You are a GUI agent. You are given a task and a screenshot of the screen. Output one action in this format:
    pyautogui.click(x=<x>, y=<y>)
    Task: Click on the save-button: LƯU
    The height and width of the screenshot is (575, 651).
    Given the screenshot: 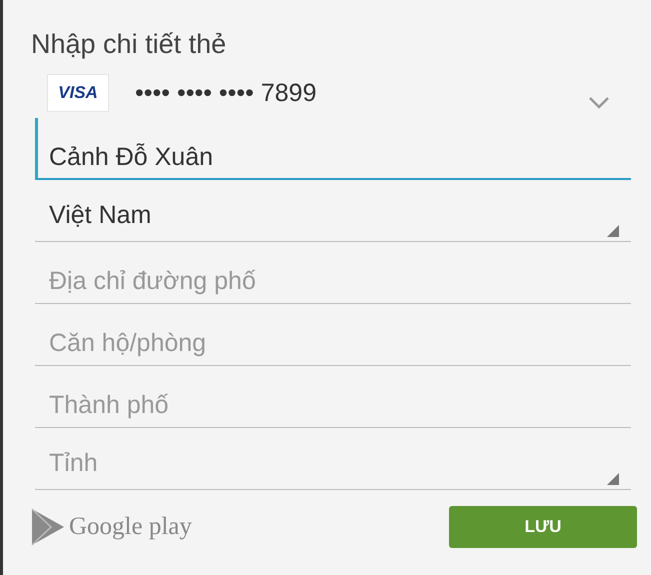 What is the action you would take?
    pyautogui.click(x=543, y=527)
    